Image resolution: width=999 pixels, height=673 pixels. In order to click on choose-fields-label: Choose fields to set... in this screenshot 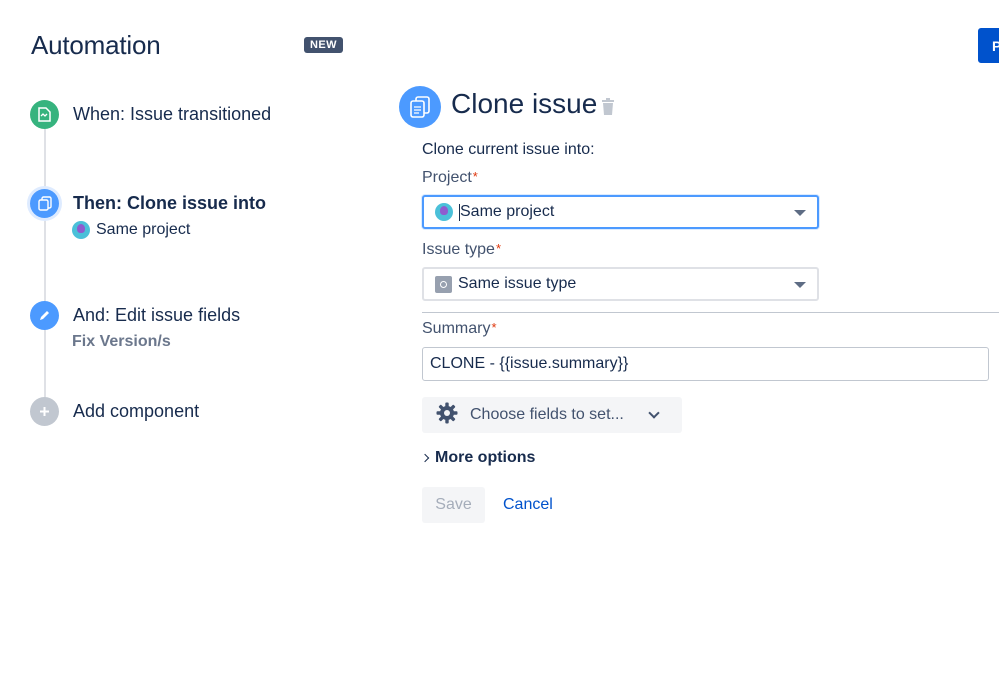, I will do `click(547, 414)`.